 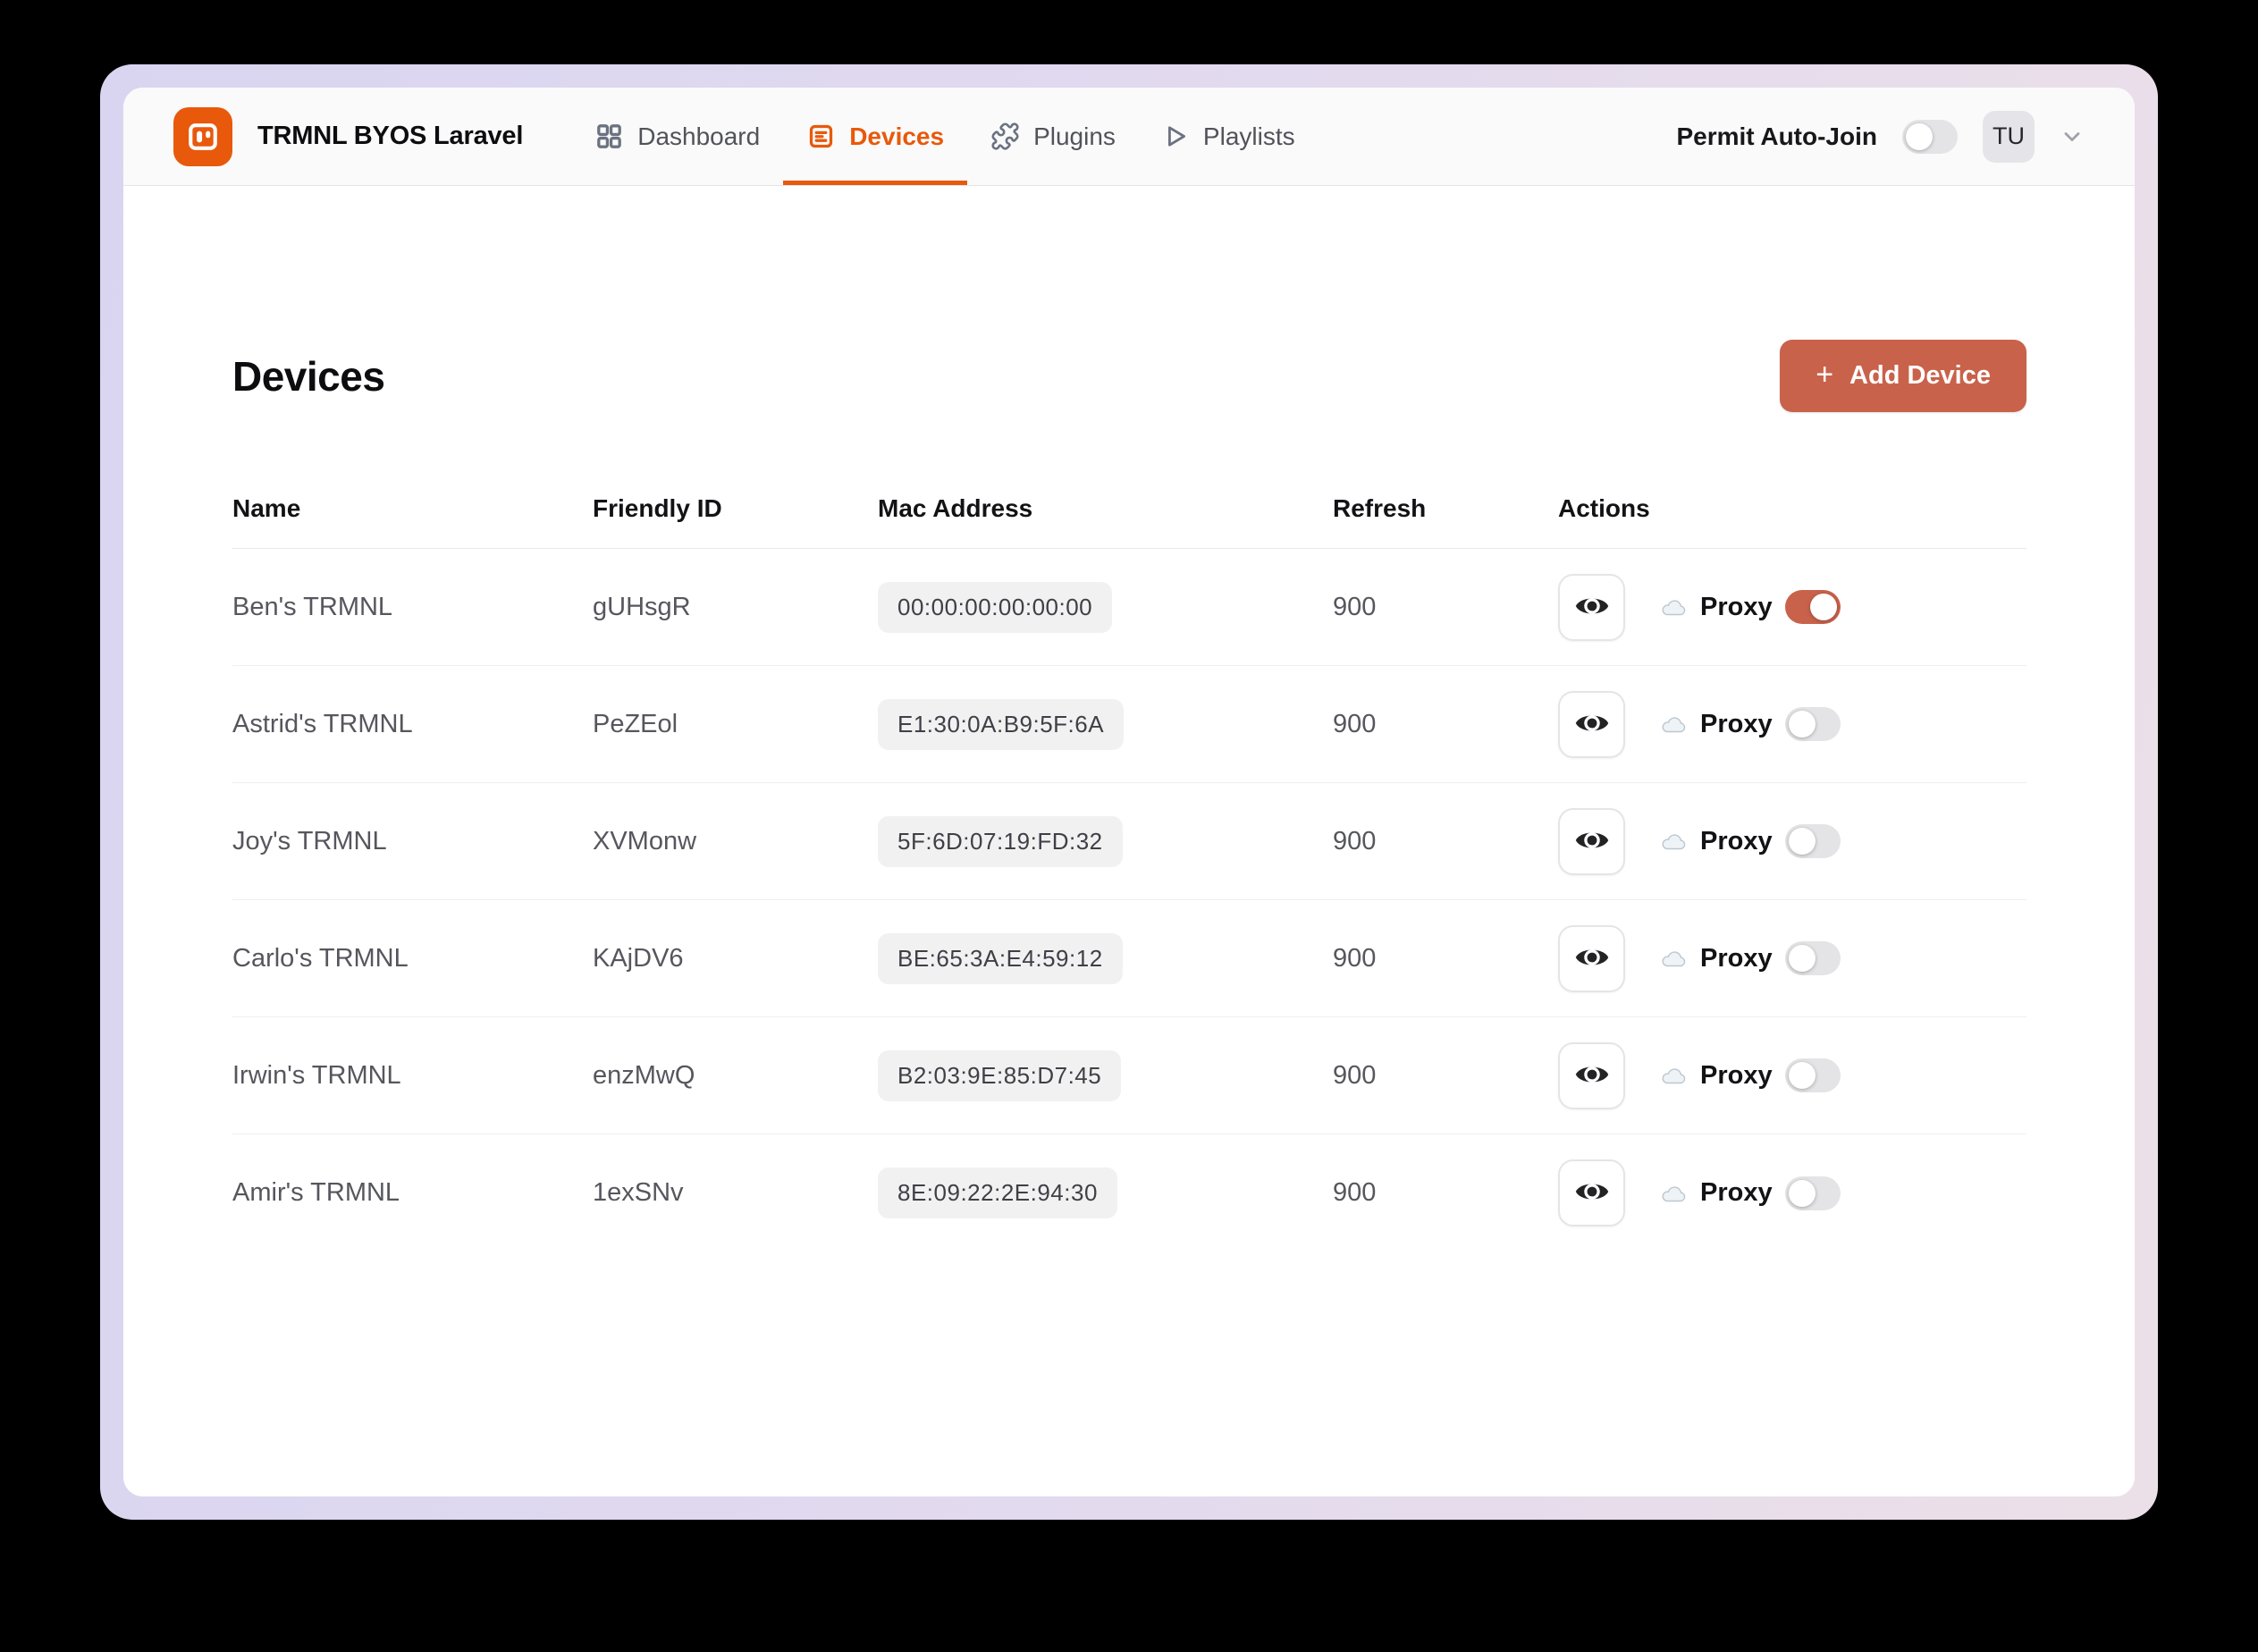 What do you see at coordinates (316, 1192) in the screenshot?
I see `device-name: Amir's TRMNL` at bounding box center [316, 1192].